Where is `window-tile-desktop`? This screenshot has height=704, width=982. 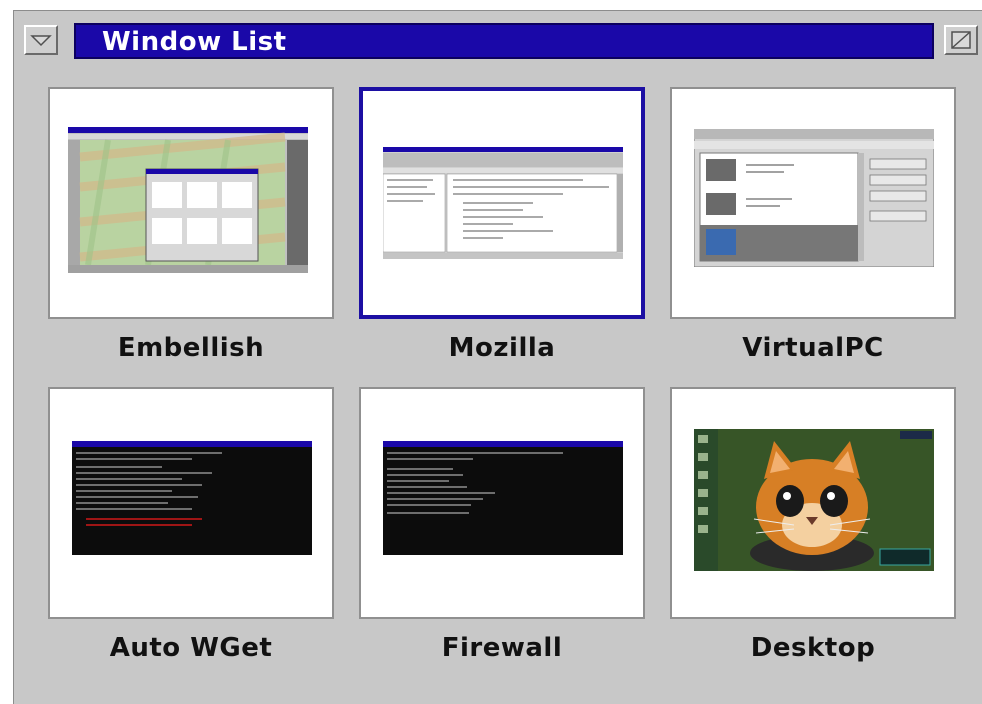 window-tile-desktop is located at coordinates (813, 503).